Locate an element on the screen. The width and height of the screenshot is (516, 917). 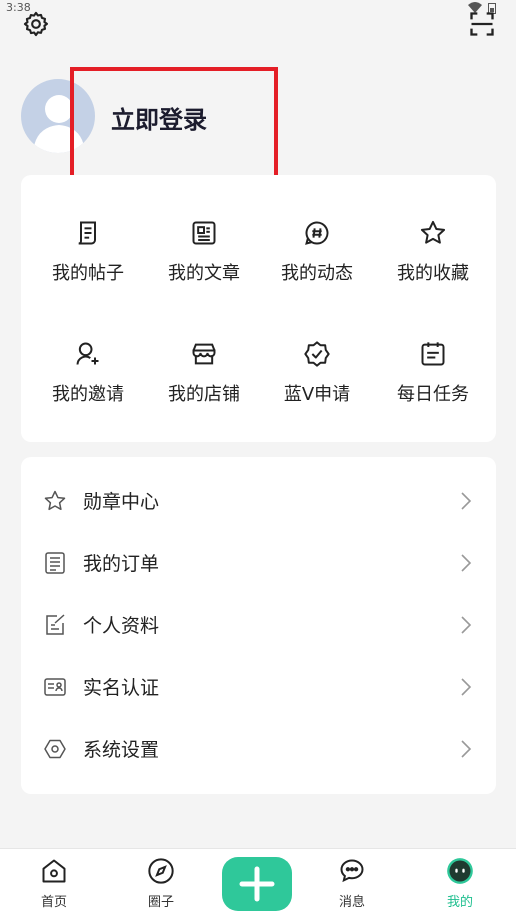
settings-button is located at coordinates (36, 24).